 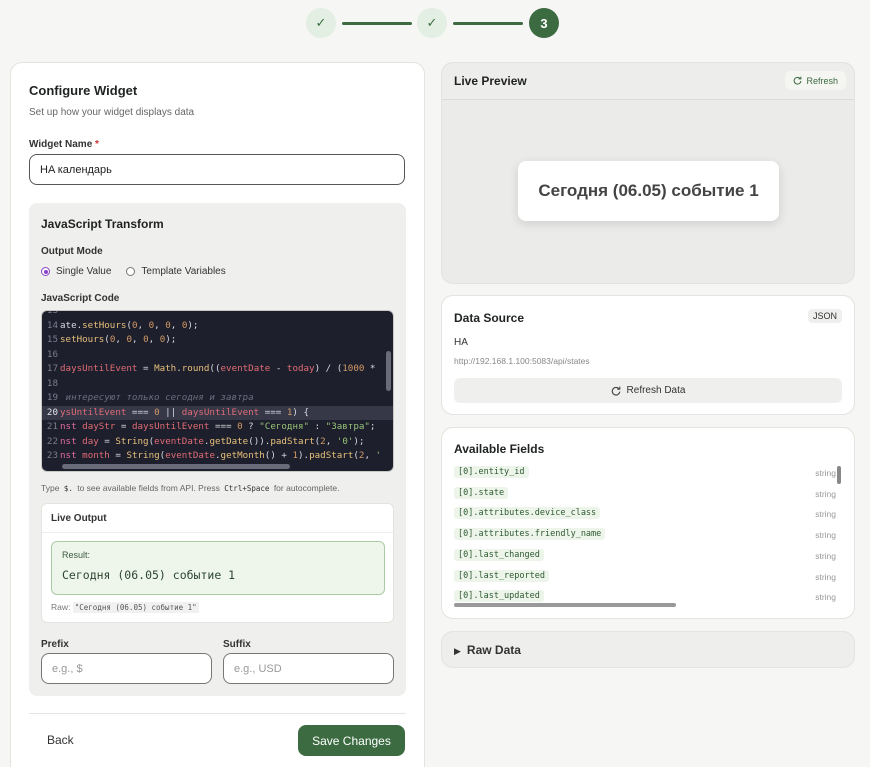 What do you see at coordinates (52, 339) in the screenshot?
I see `line-number: 15` at bounding box center [52, 339].